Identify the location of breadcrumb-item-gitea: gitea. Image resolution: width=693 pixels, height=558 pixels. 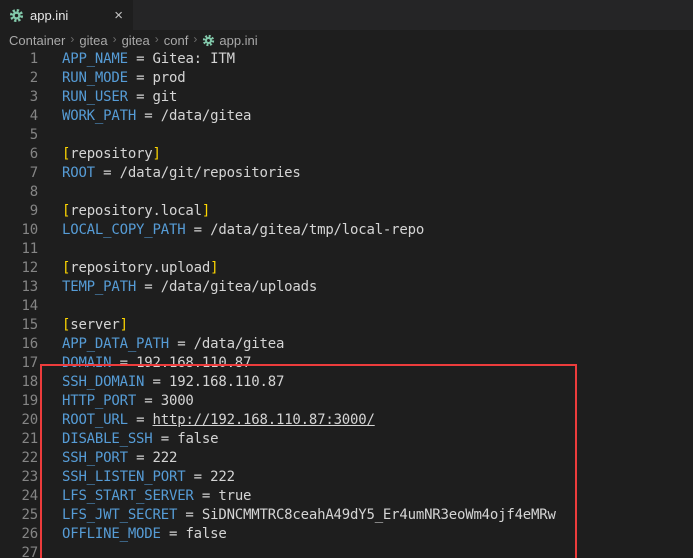
(93, 40).